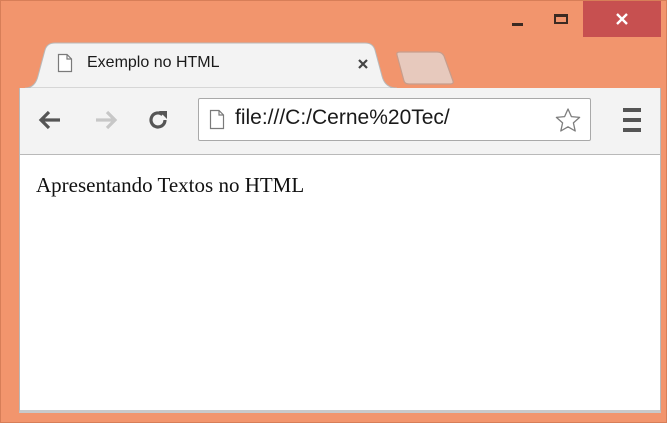 Image resolution: width=667 pixels, height=423 pixels. I want to click on new-tab-button, so click(424, 68).